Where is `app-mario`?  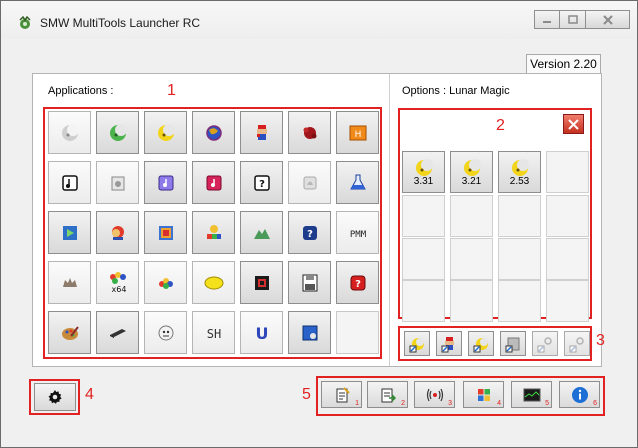
app-mario is located at coordinates (261, 132).